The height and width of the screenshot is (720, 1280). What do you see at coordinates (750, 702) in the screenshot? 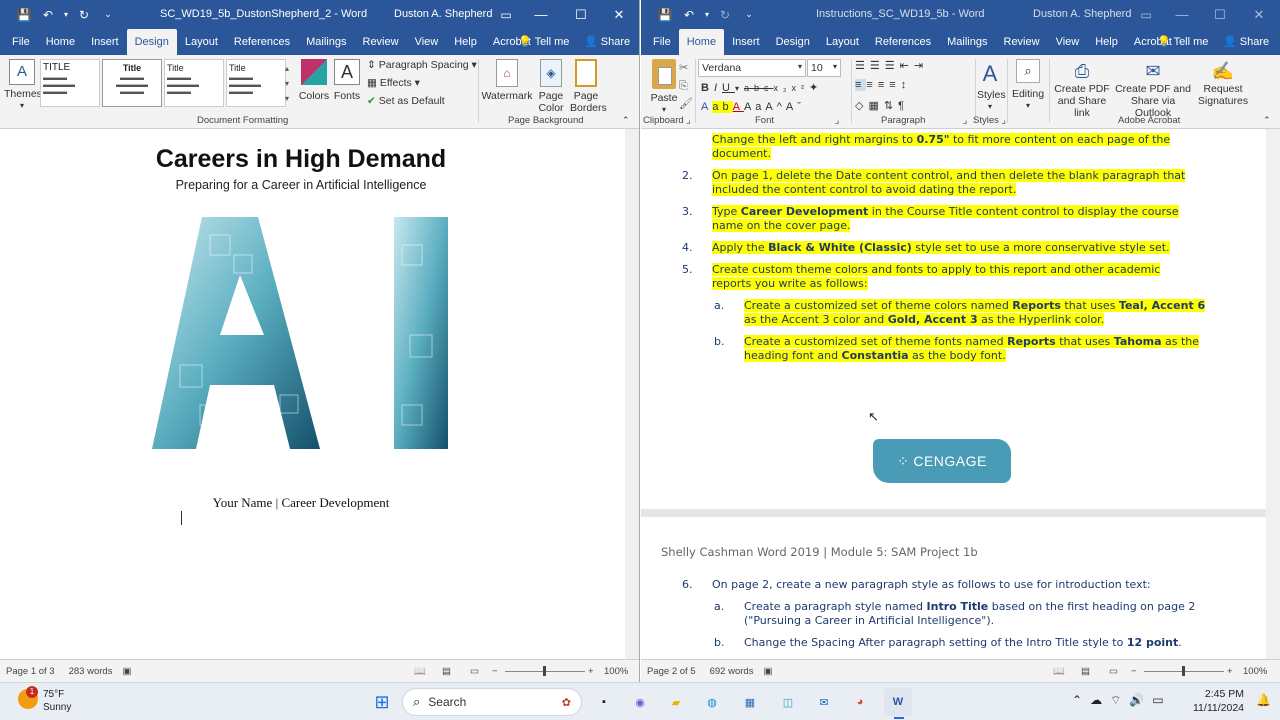
I see `store-icon: ▦` at bounding box center [750, 702].